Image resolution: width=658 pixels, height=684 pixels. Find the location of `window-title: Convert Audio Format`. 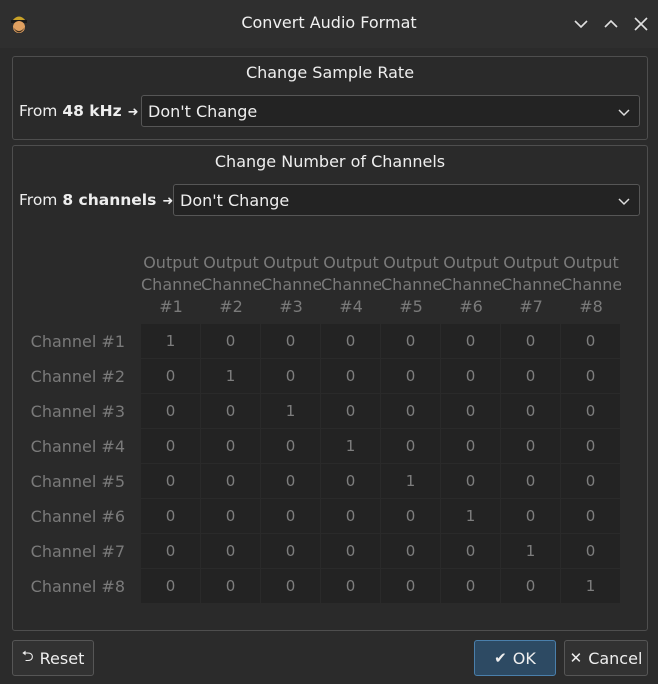

window-title: Convert Audio Format is located at coordinates (329, 22).